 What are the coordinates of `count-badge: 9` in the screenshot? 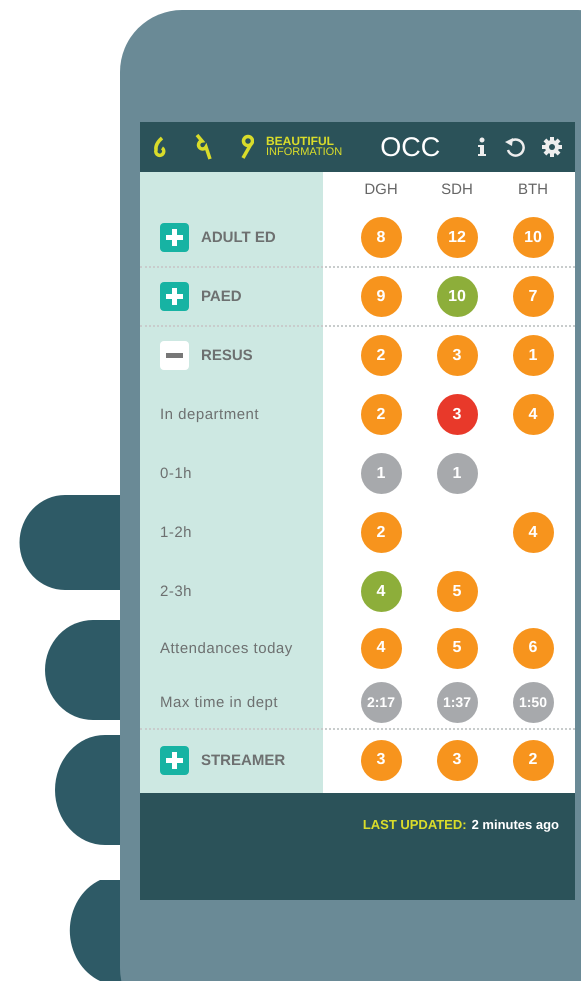 It's located at (381, 296).